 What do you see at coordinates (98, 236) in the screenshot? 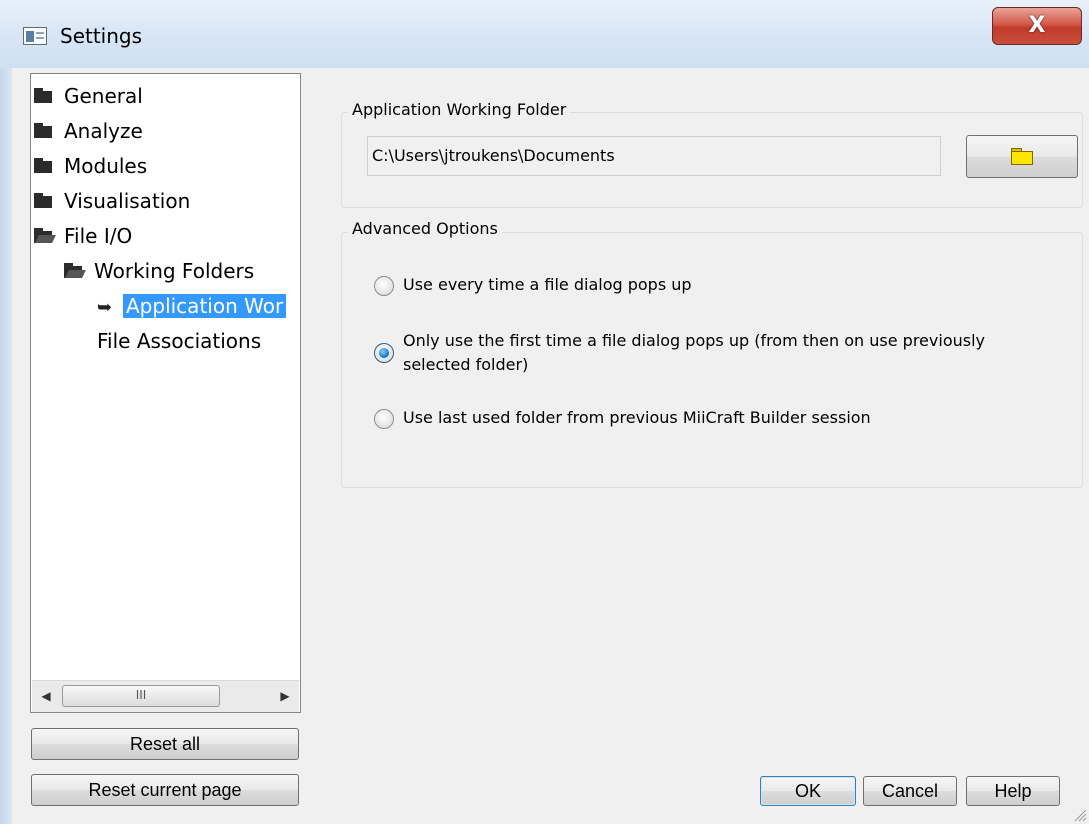
I see `tree-item-label: File I/O` at bounding box center [98, 236].